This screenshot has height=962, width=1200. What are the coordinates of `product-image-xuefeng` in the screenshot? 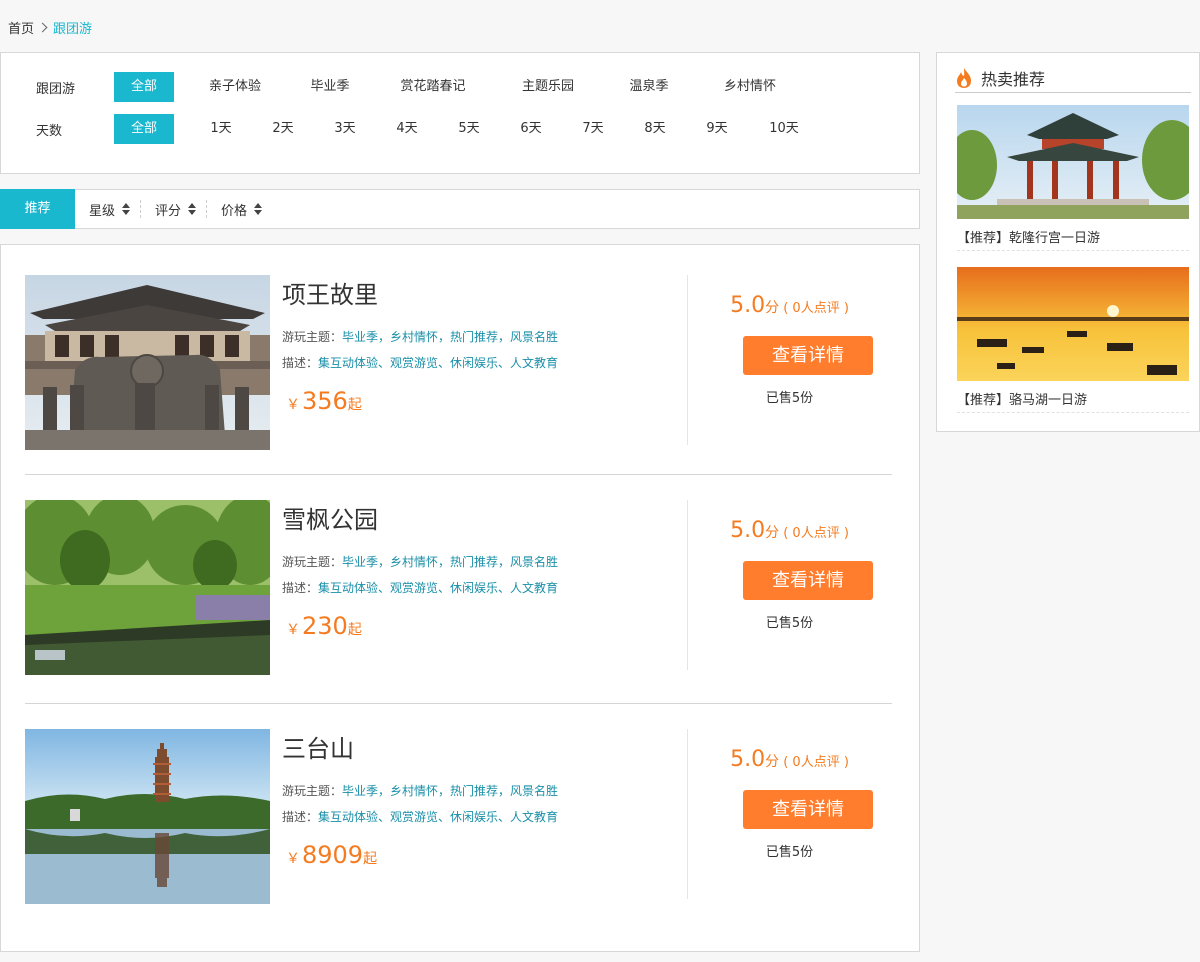 It's located at (147, 587).